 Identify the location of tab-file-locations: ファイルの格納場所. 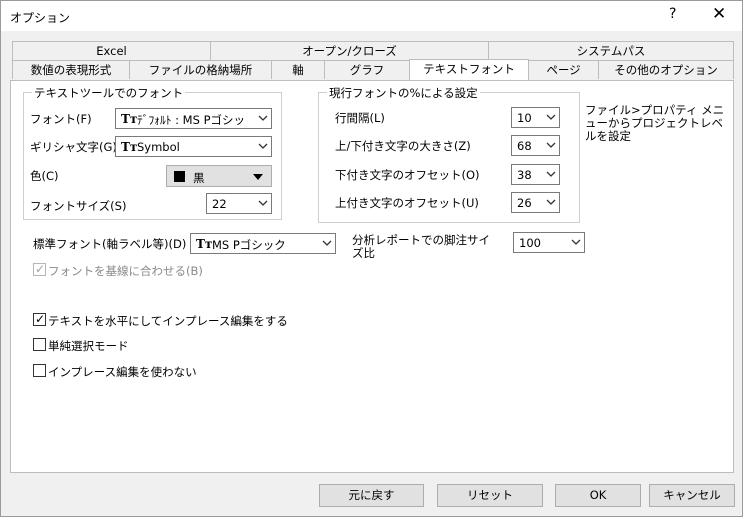
(200, 69).